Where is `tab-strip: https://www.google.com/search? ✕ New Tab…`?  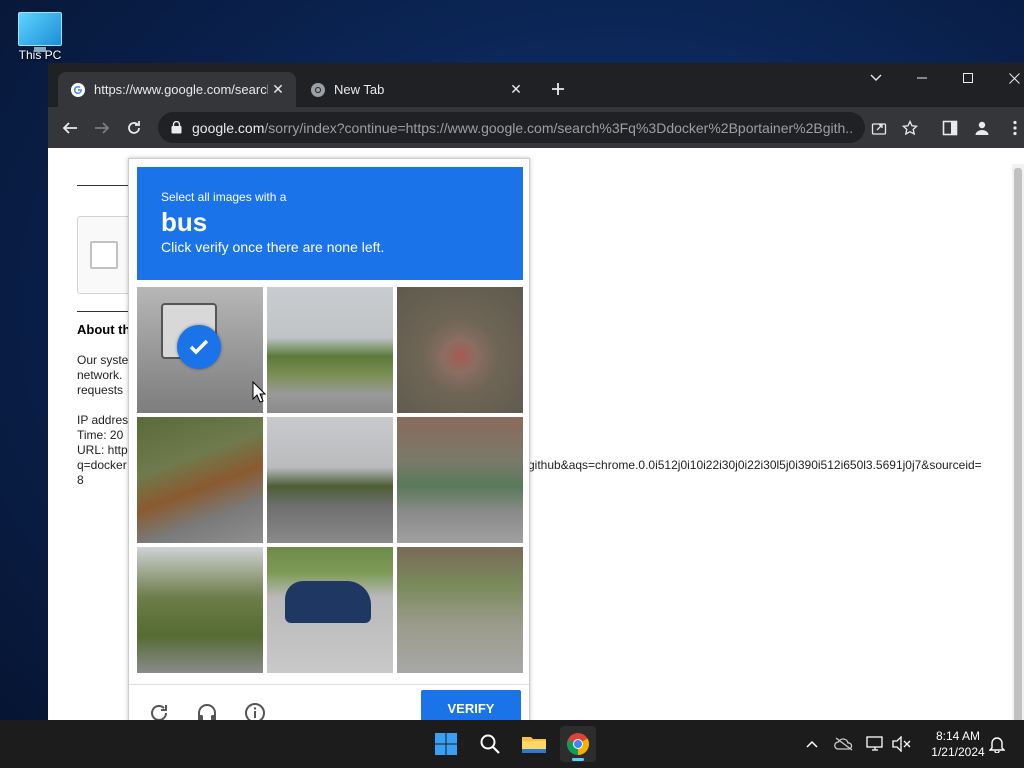 tab-strip: https://www.google.com/search? ✕ New Tab… is located at coordinates (536, 85).